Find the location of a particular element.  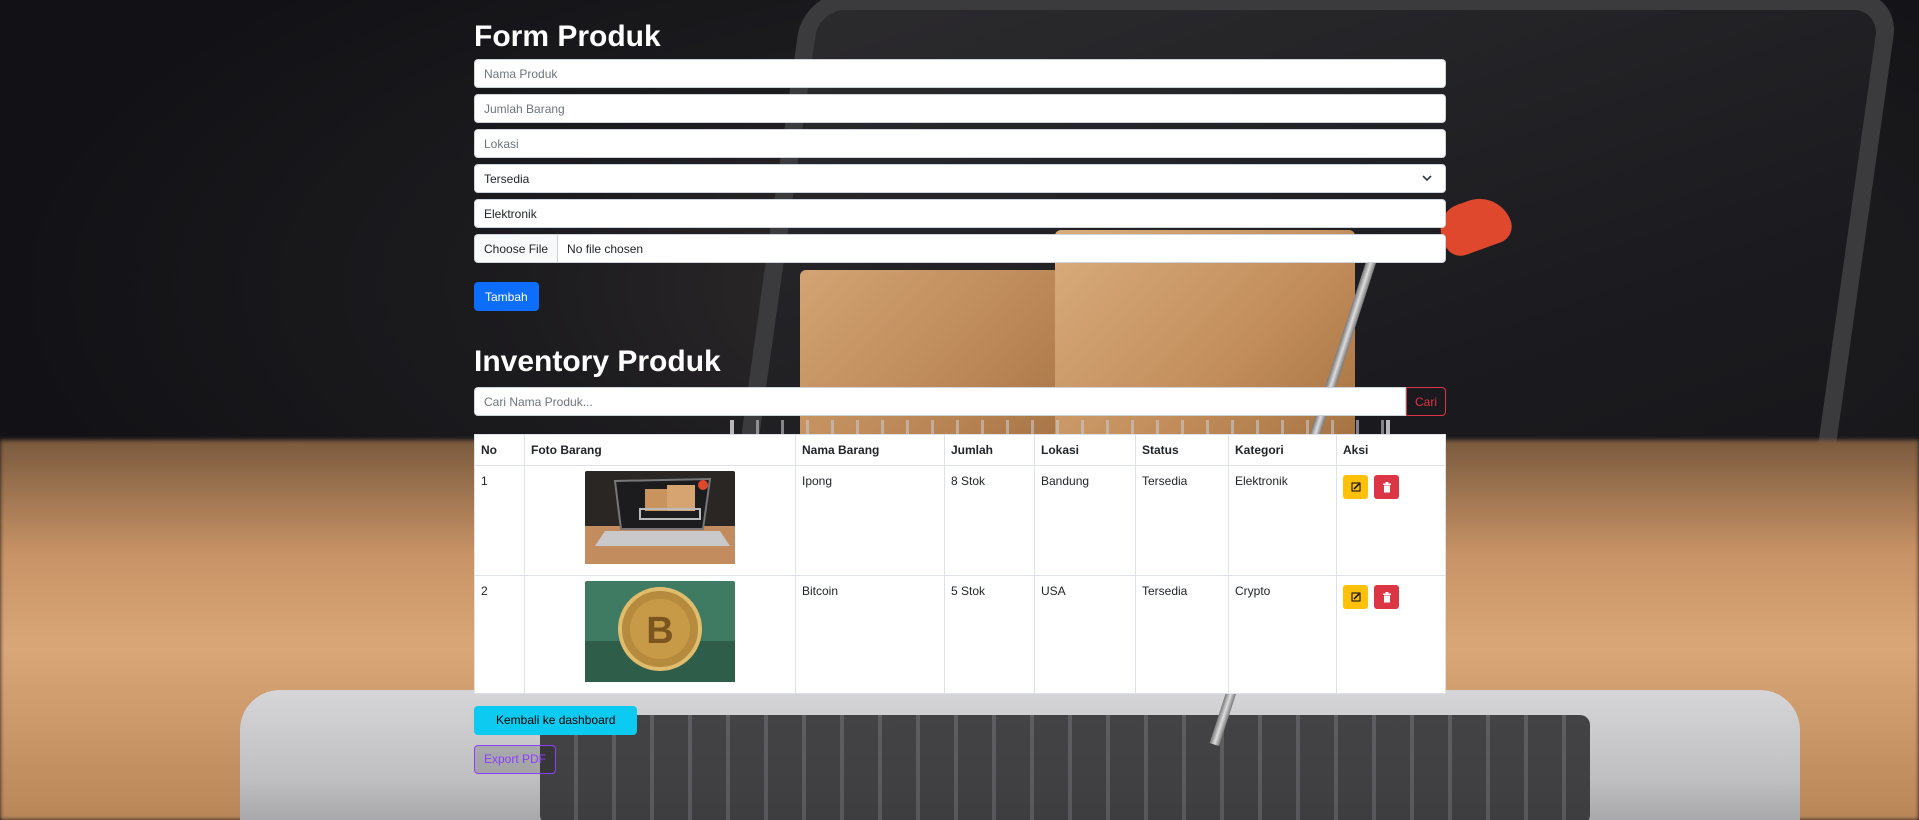

column-header-no: No is located at coordinates (499, 450).